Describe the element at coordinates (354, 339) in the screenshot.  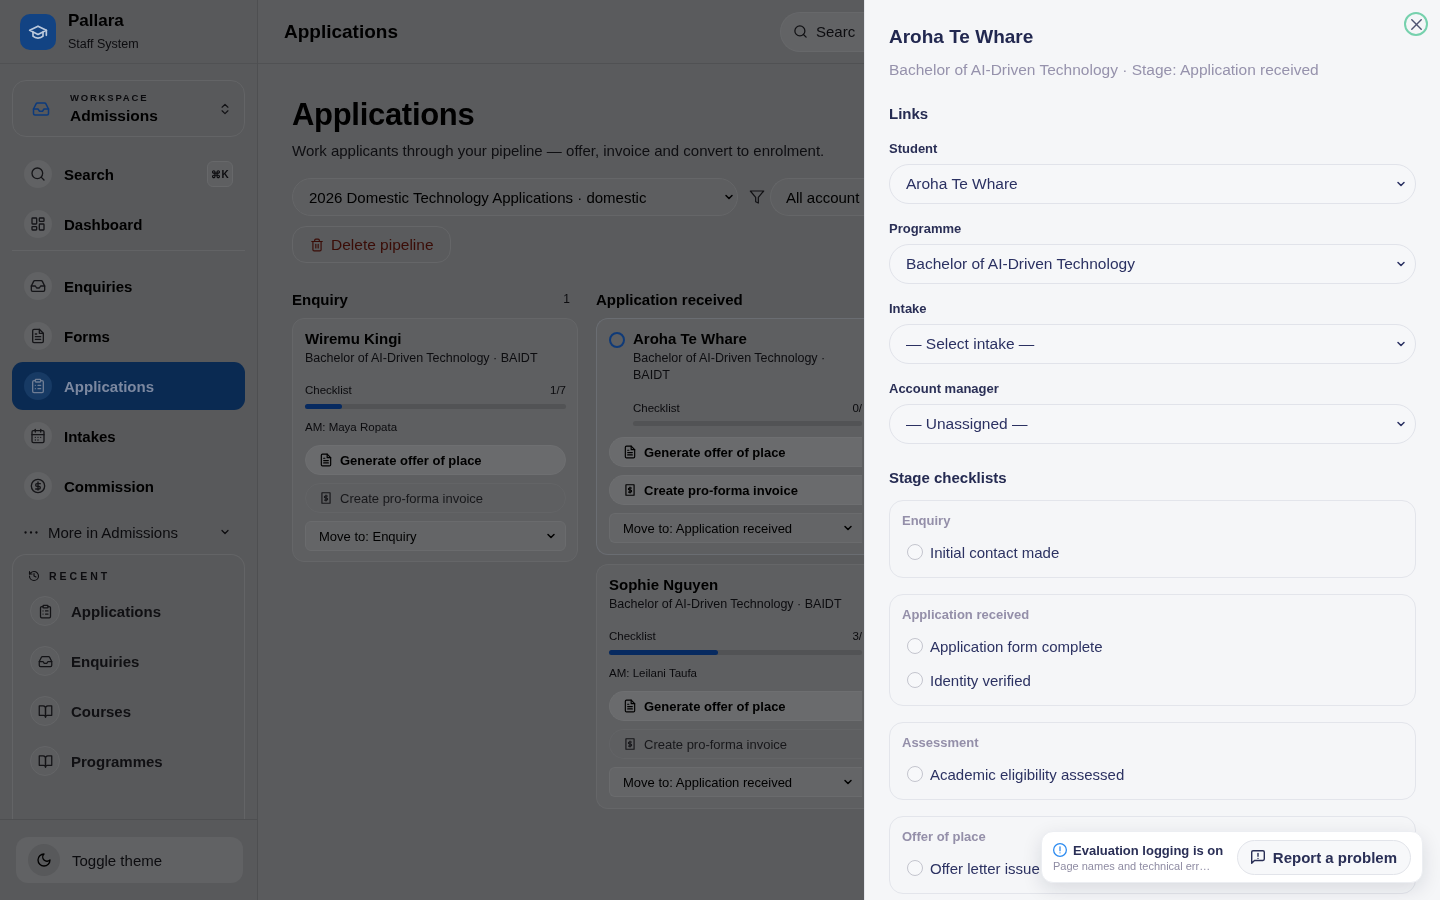
I see `applicant-name: Wiremu Kingi` at that location.